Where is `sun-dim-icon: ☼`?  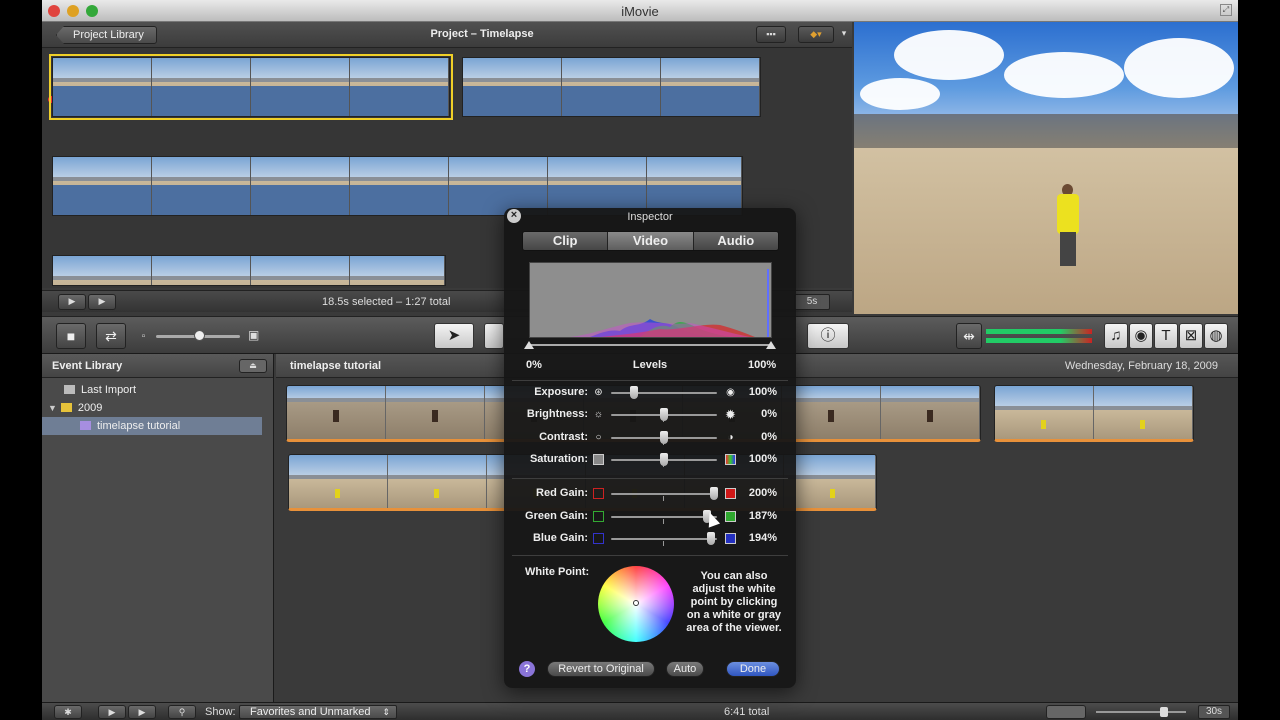 sun-dim-icon: ☼ is located at coordinates (598, 414).